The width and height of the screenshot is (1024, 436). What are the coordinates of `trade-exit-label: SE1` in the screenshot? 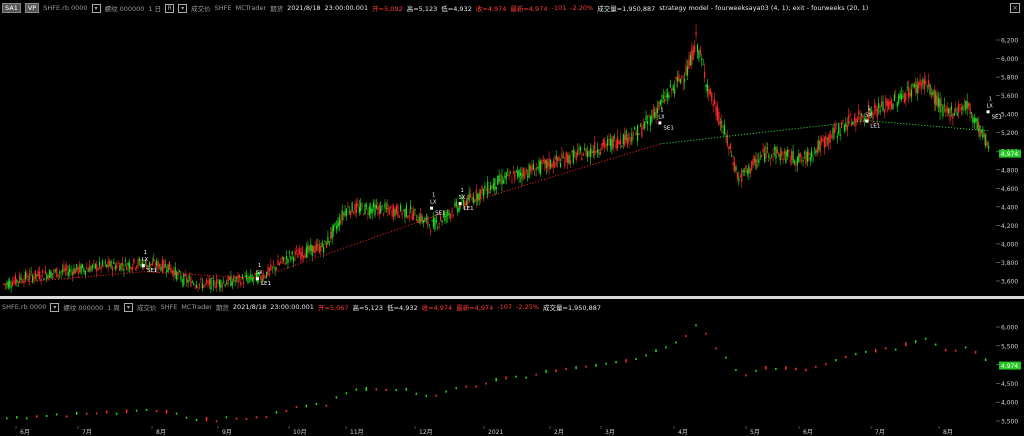 It's located at (997, 117).